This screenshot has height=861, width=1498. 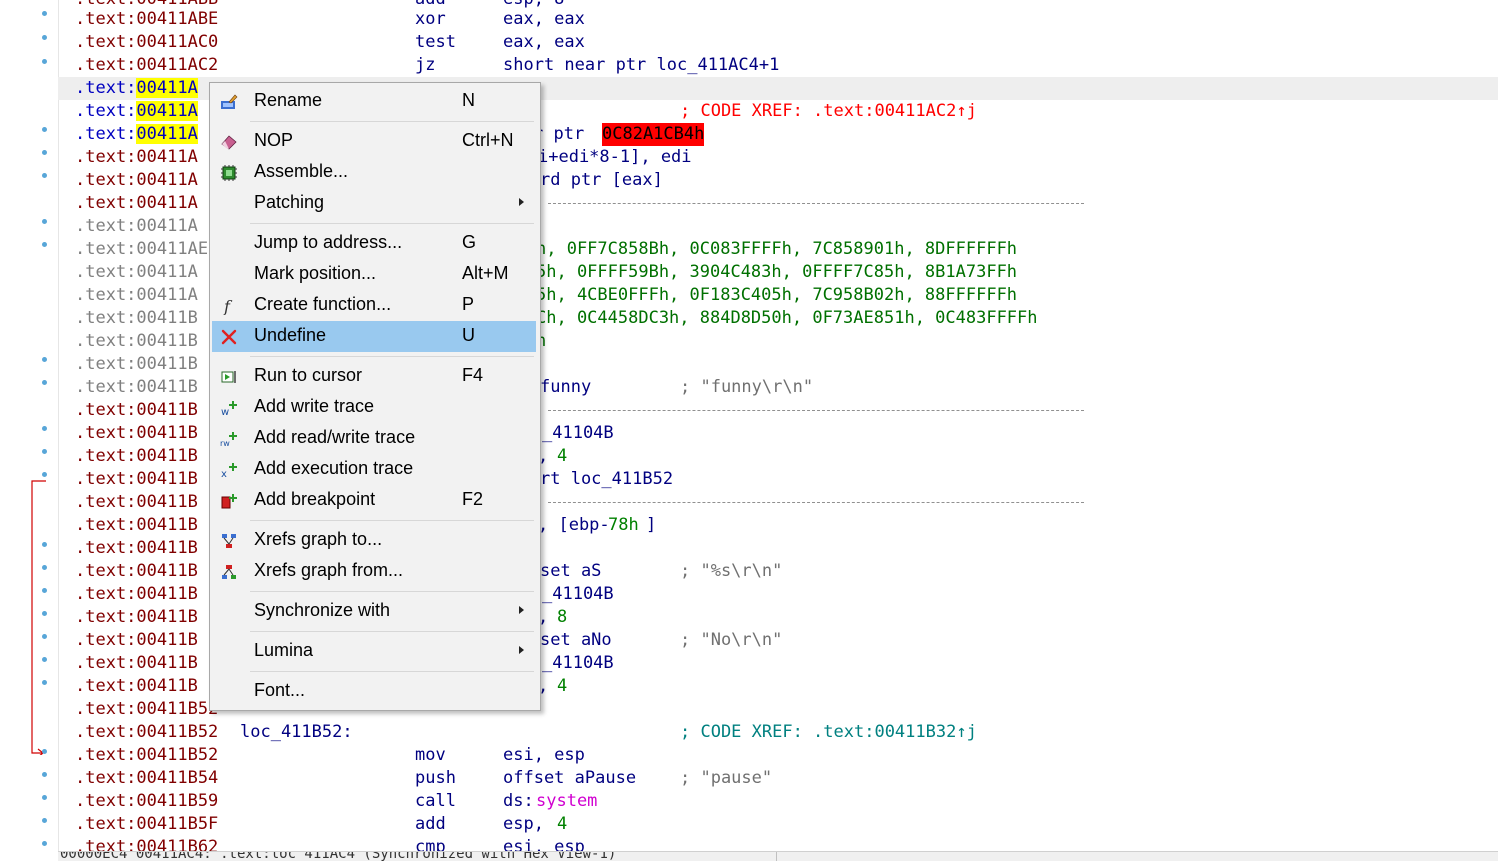 I want to click on menu-item-add-read-write-trace: rw Add read/write trace, so click(x=374, y=438).